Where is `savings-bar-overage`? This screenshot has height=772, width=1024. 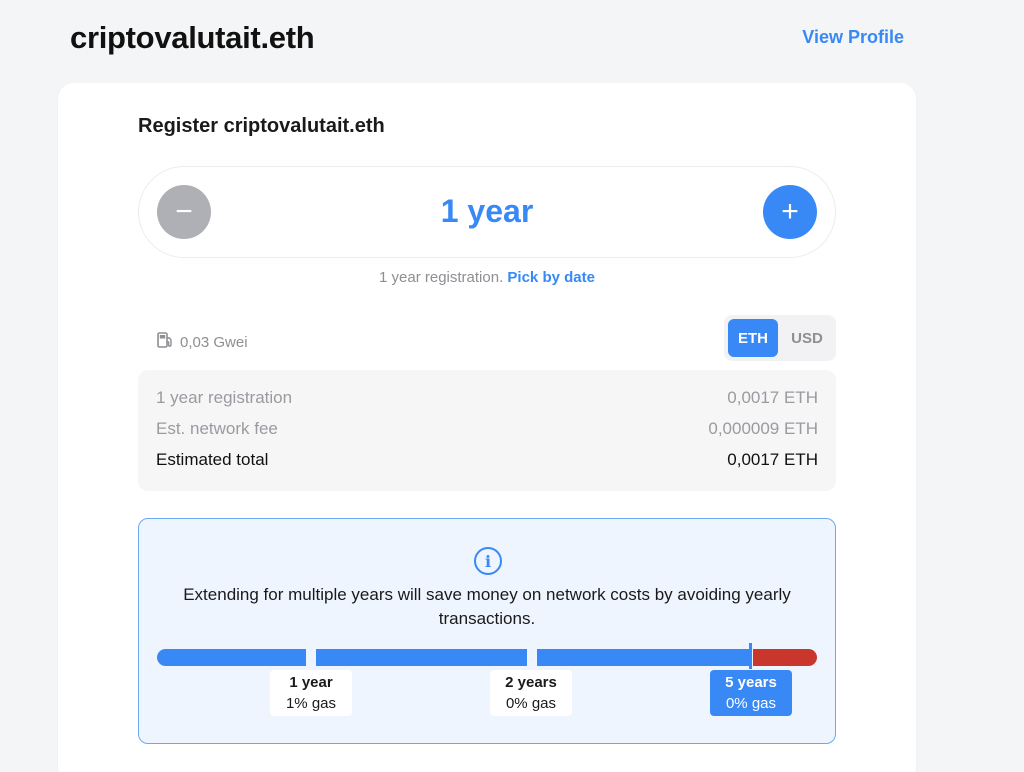
savings-bar-overage is located at coordinates (785, 657).